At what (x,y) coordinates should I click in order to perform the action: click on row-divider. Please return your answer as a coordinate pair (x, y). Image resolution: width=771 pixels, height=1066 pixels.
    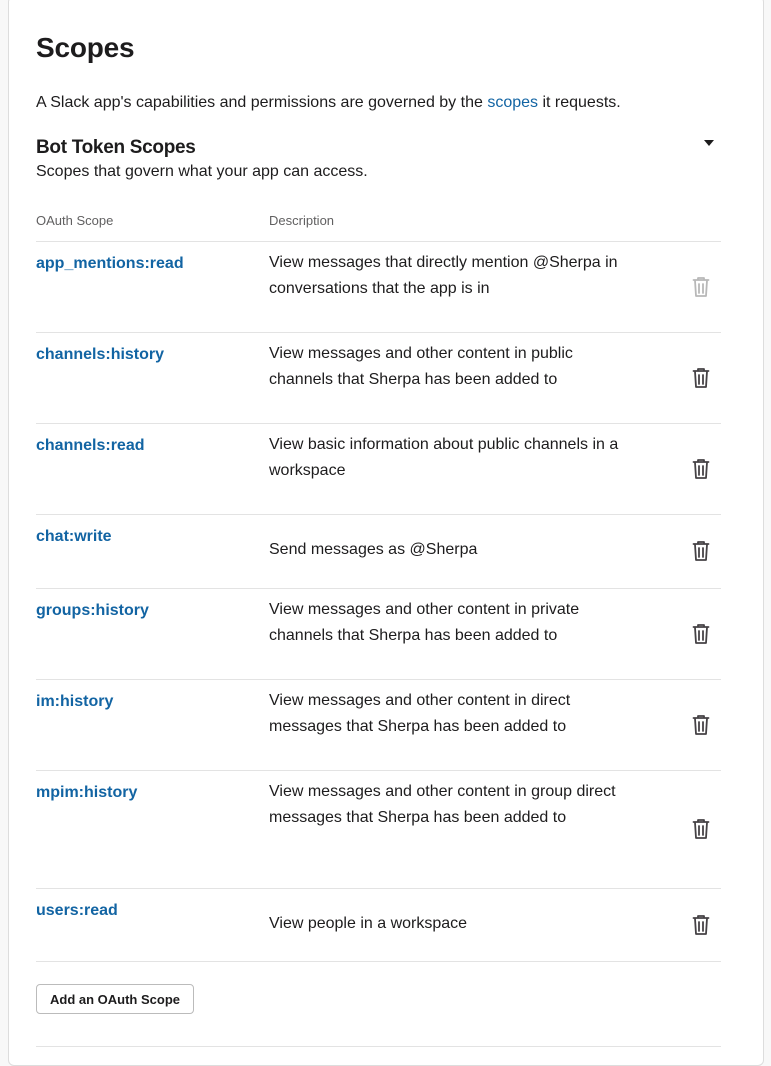
    Looking at the image, I should click on (378, 961).